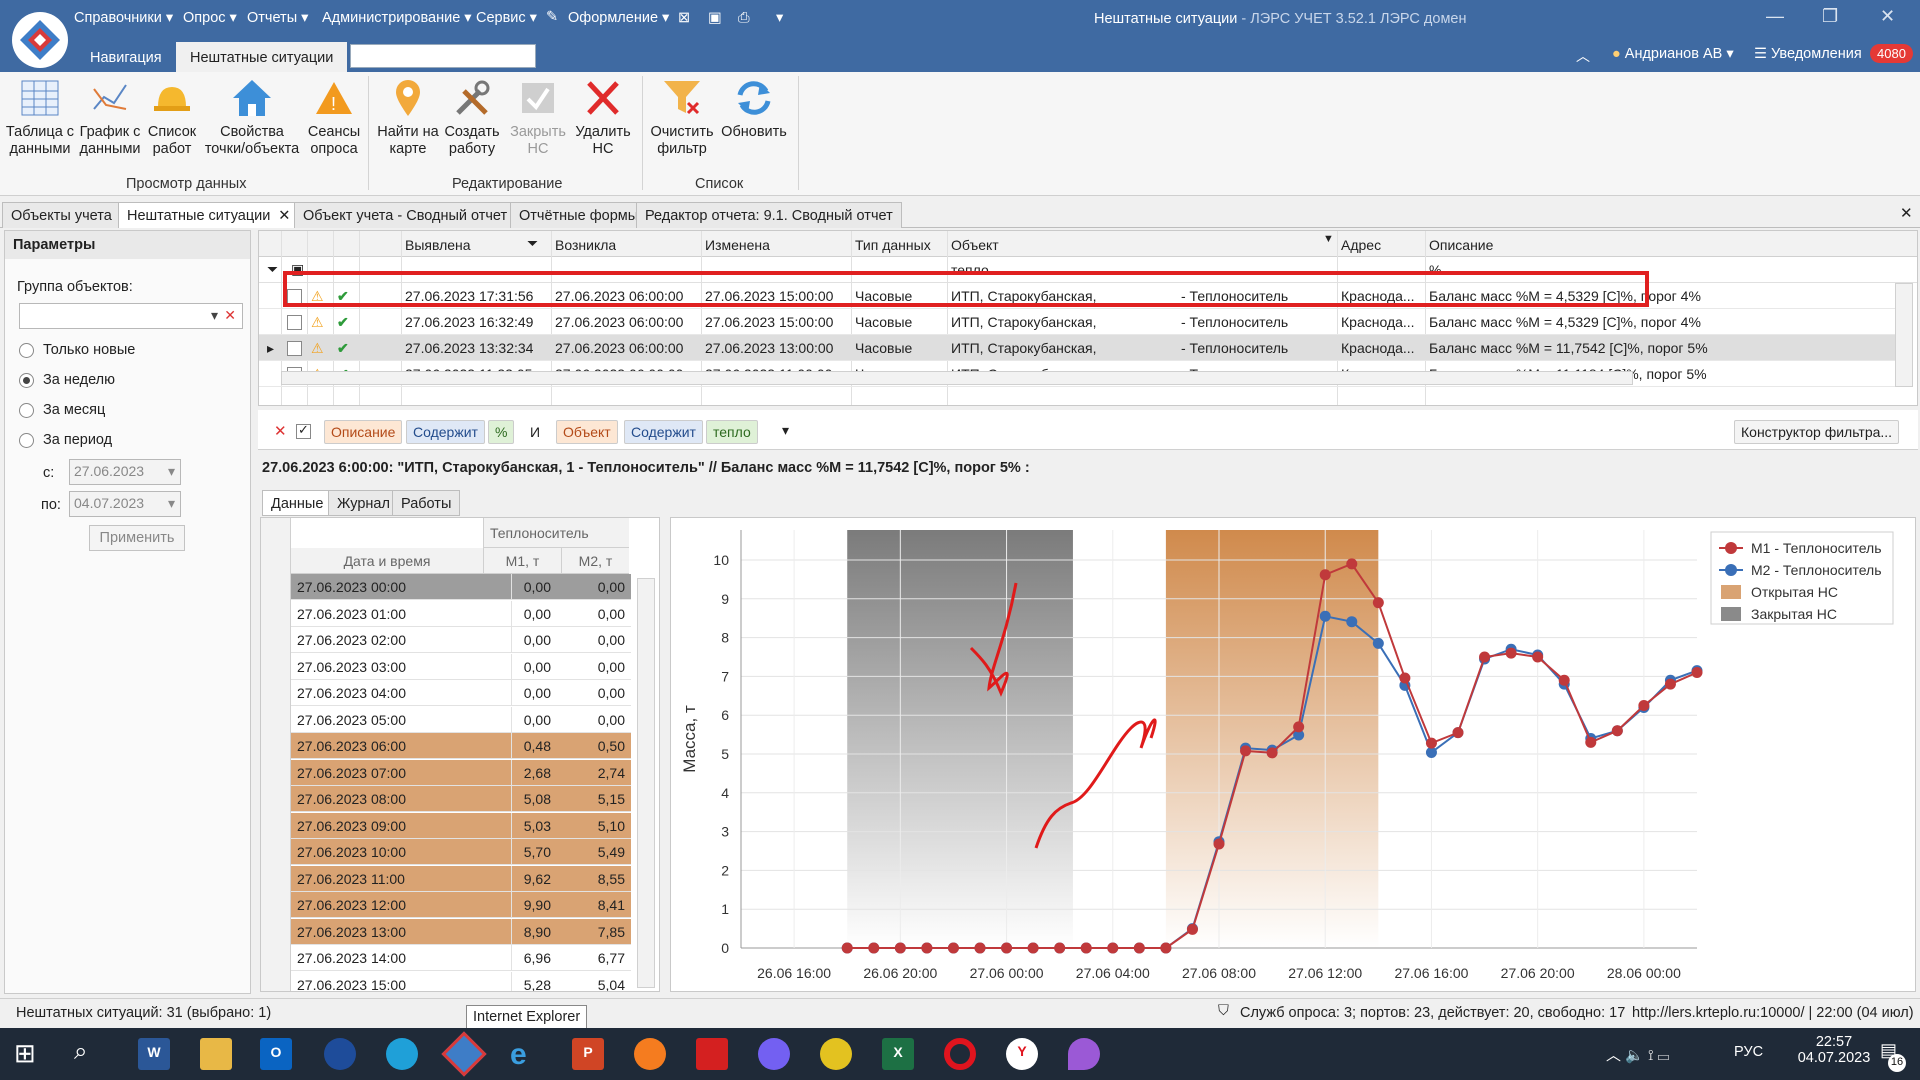 This screenshot has height=1080, width=1920. What do you see at coordinates (461, 719) in the screenshot?
I see `table-row: 27.06.2023 05:00 0,00 0,00` at bounding box center [461, 719].